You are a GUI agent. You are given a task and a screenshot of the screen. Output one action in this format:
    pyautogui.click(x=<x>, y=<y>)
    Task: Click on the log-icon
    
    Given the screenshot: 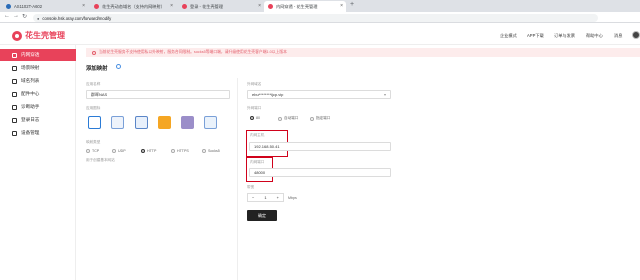 What is the action you would take?
    pyautogui.click(x=14, y=120)
    